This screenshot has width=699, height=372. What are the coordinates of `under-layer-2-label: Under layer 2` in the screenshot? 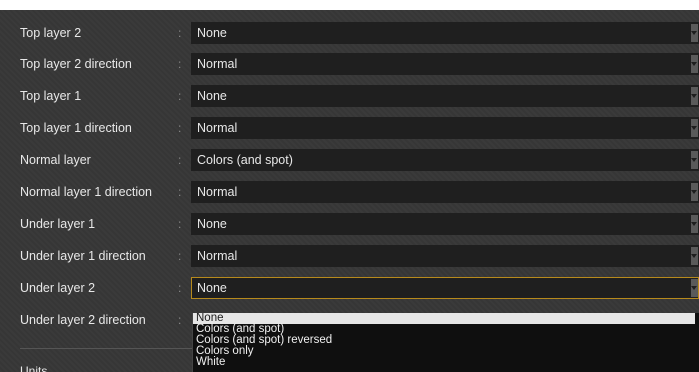 It's located at (58, 288).